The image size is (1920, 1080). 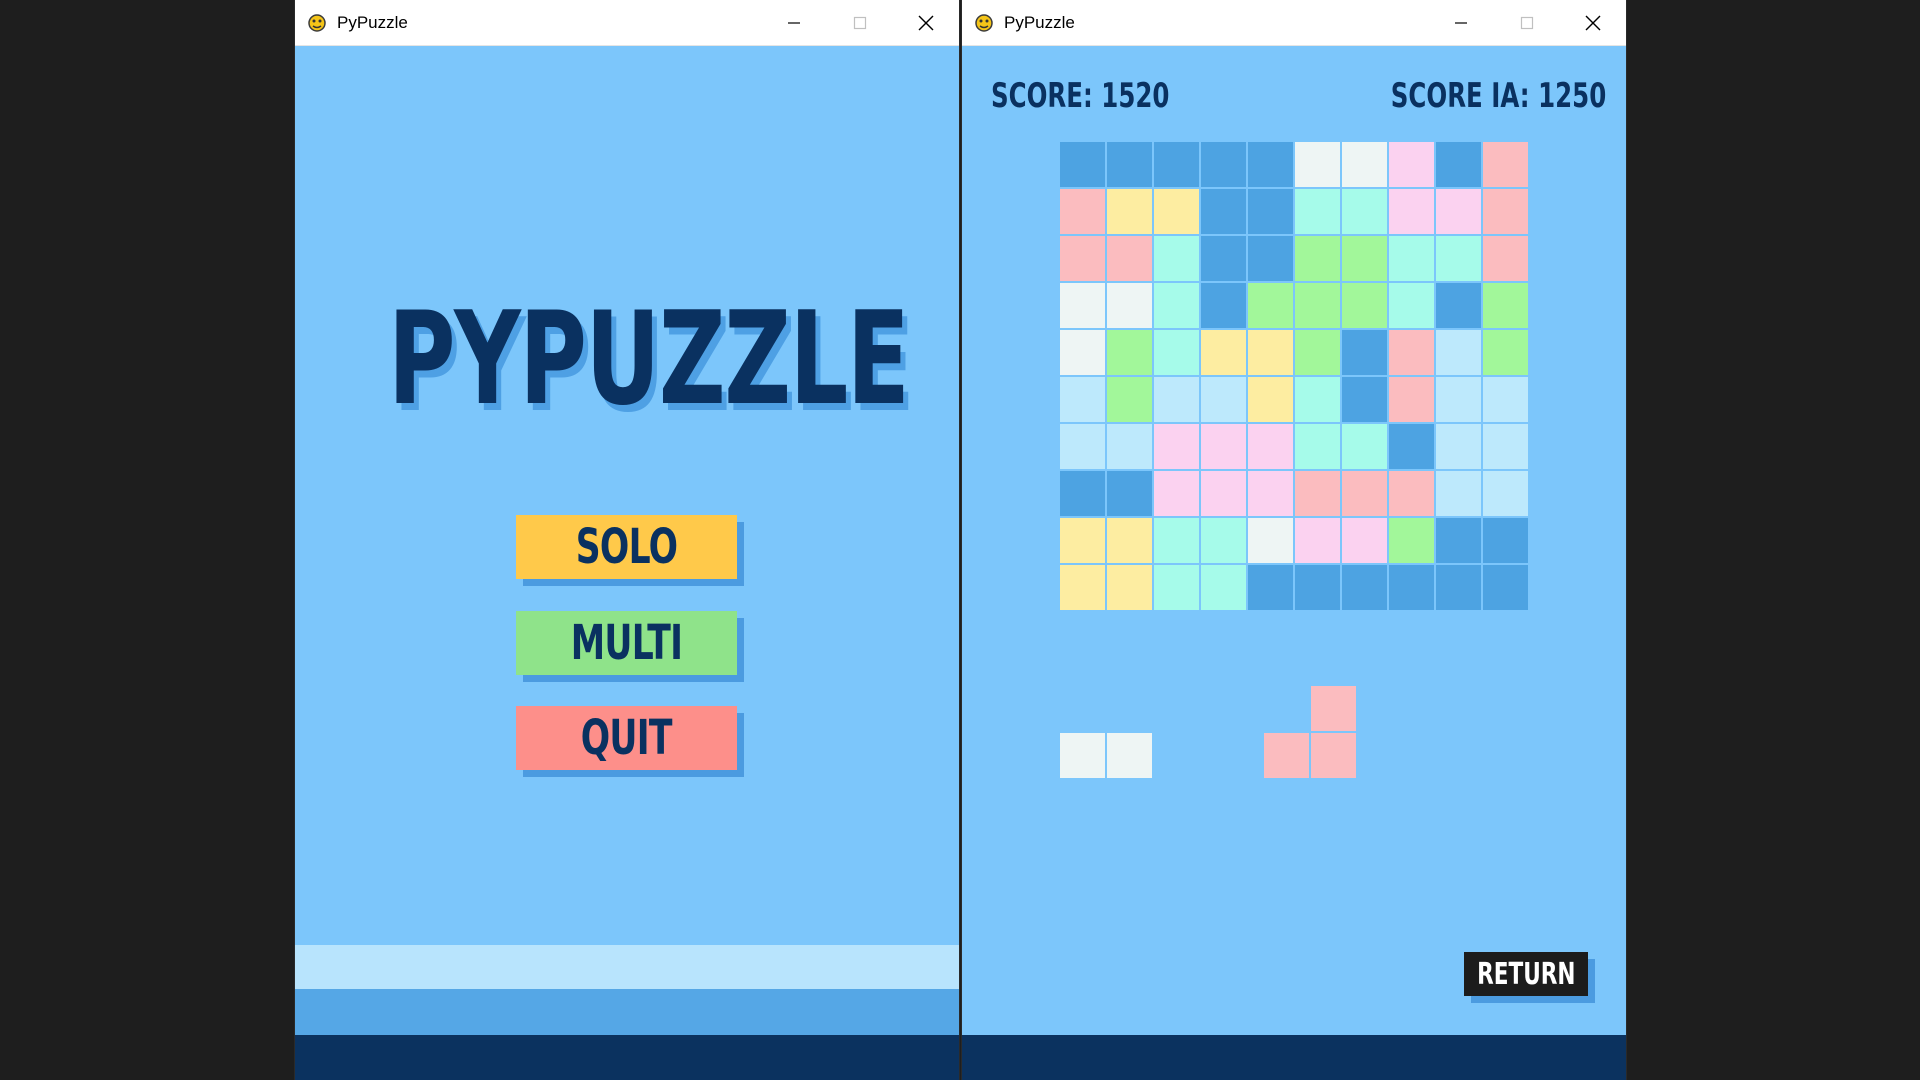 I want to click on puzzle-board, so click(x=1296, y=378).